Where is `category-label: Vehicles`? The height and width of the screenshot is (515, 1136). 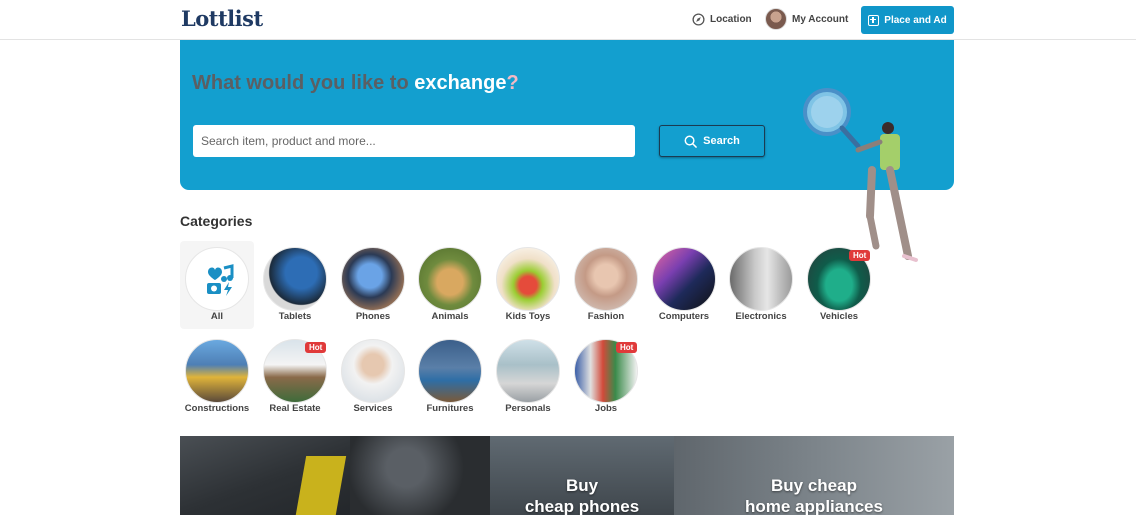 category-label: Vehicles is located at coordinates (839, 316).